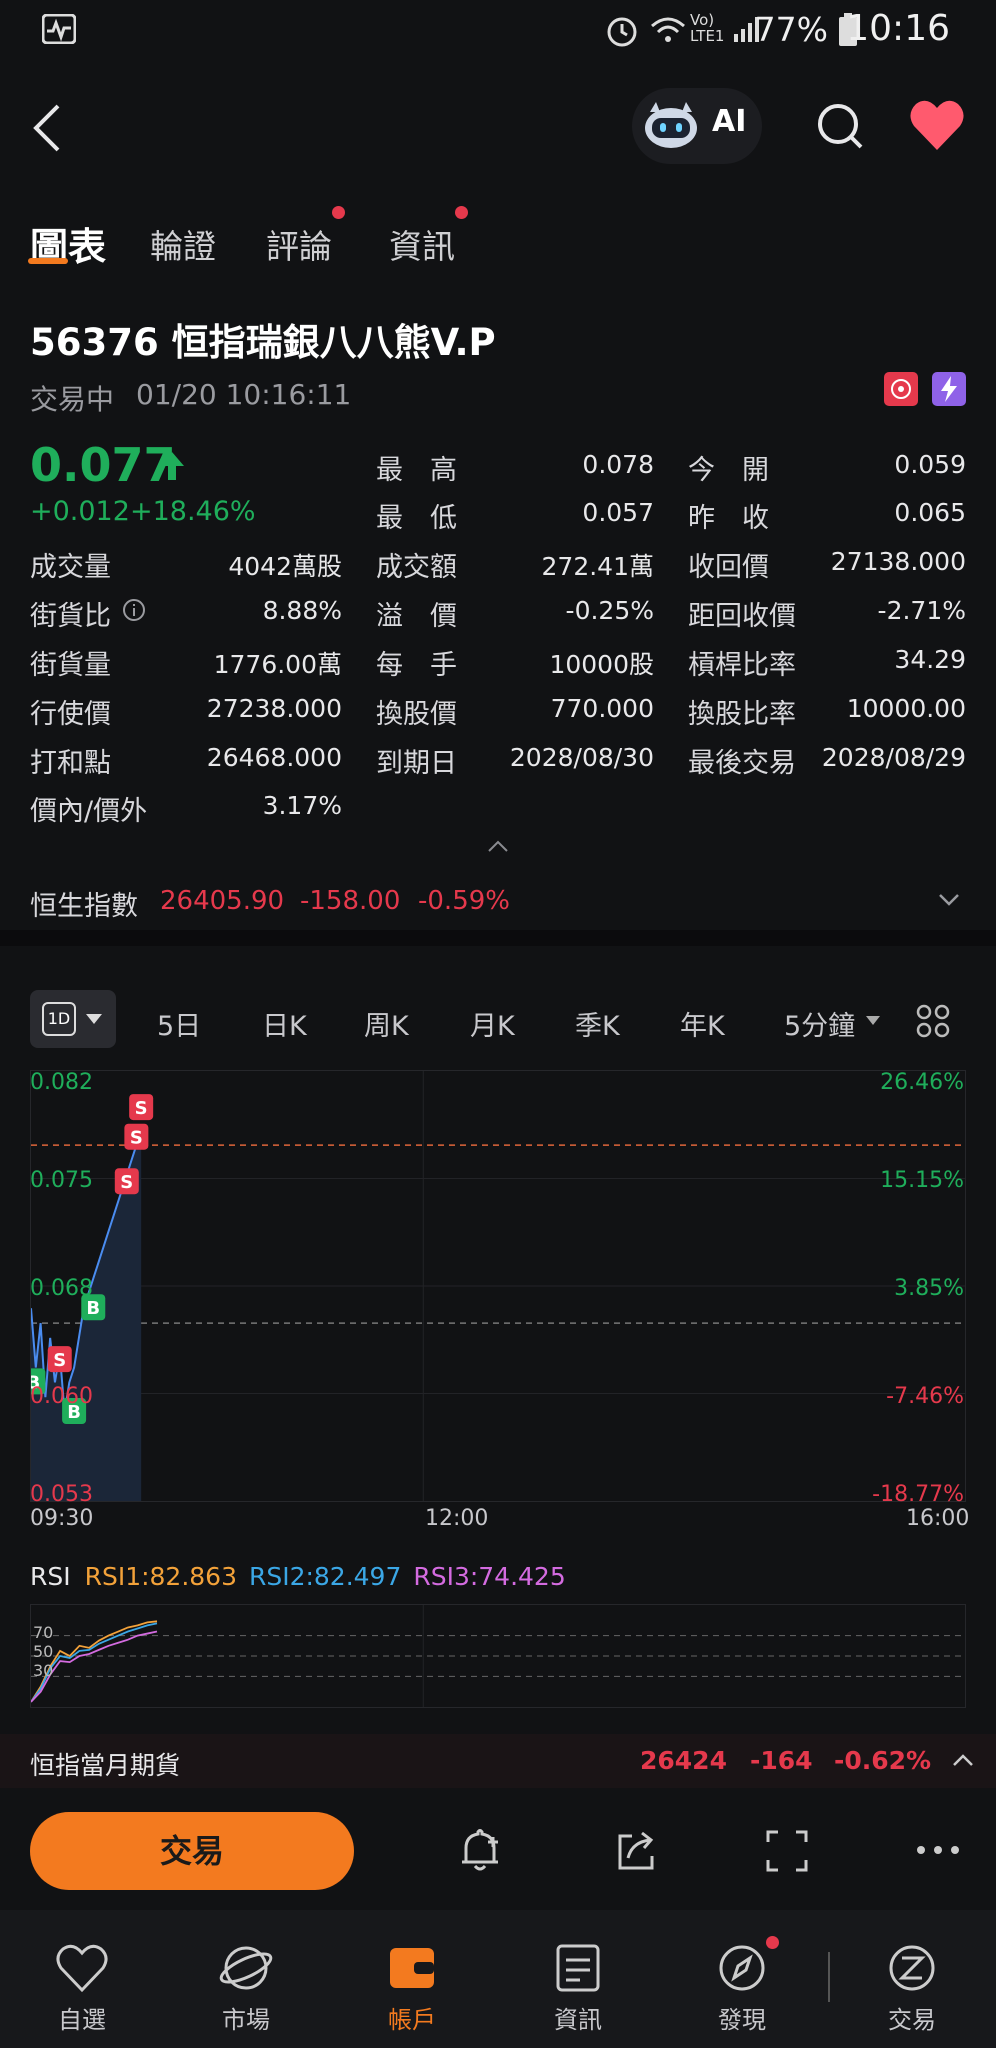 The width and height of the screenshot is (996, 2048). Describe the element at coordinates (386, 1023) in the screenshot. I see `tab-weekly-k: 周K` at that location.